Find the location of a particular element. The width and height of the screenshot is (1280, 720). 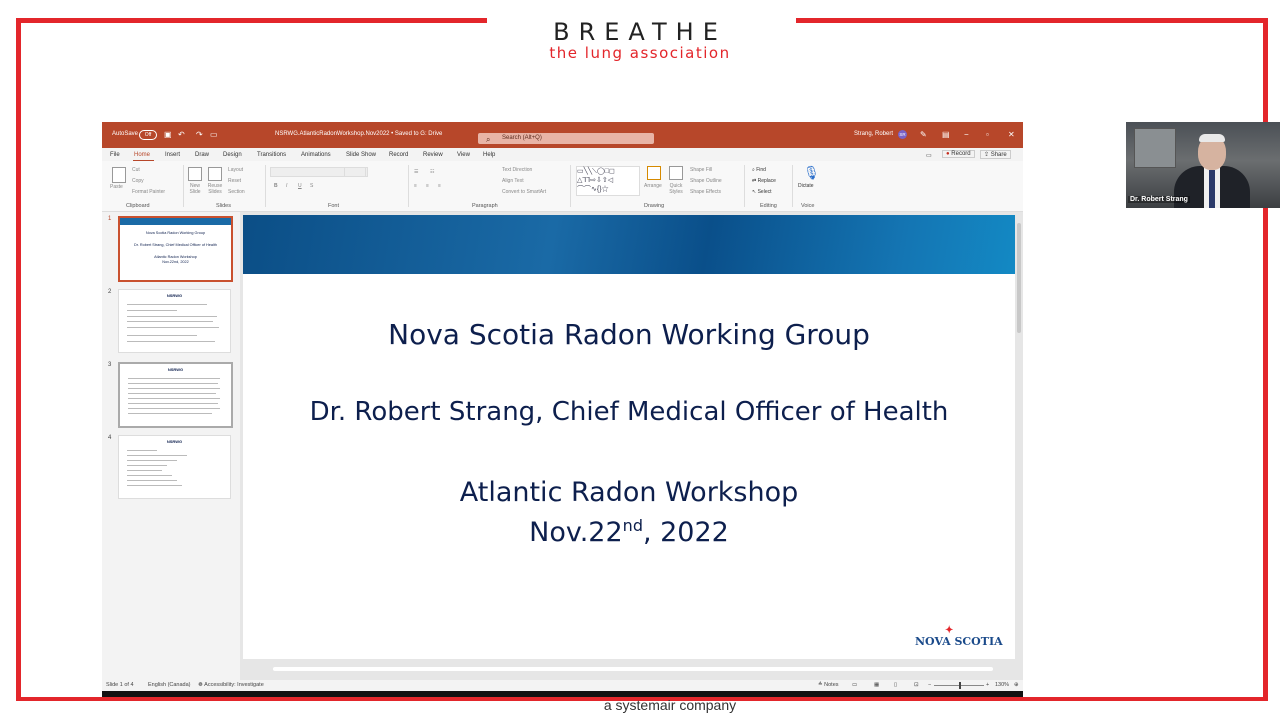

comments-icon: ▭ is located at coordinates (929, 155).